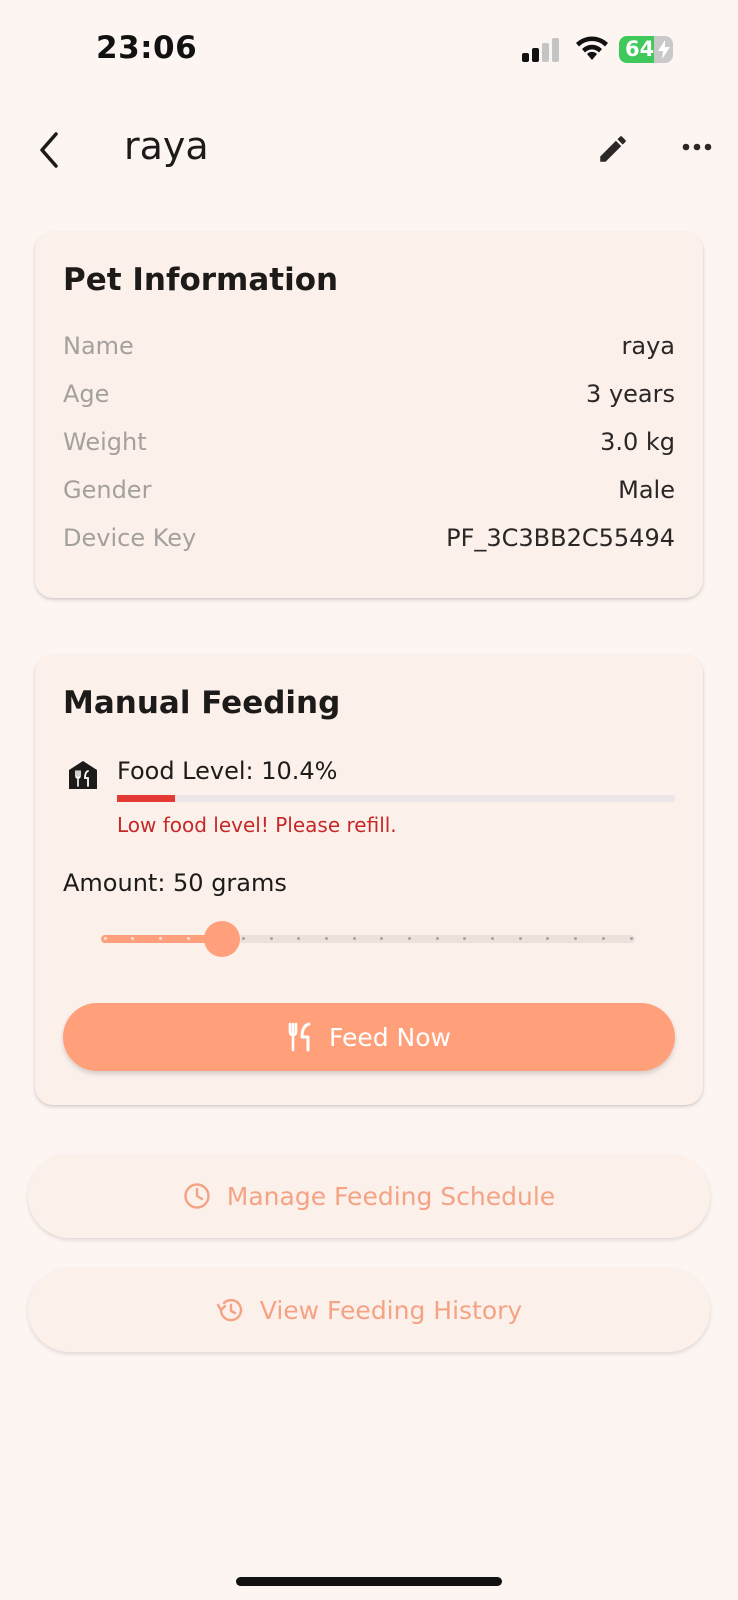 The image size is (738, 1600). I want to click on manual-feeding-title: Manual Feeding, so click(202, 703).